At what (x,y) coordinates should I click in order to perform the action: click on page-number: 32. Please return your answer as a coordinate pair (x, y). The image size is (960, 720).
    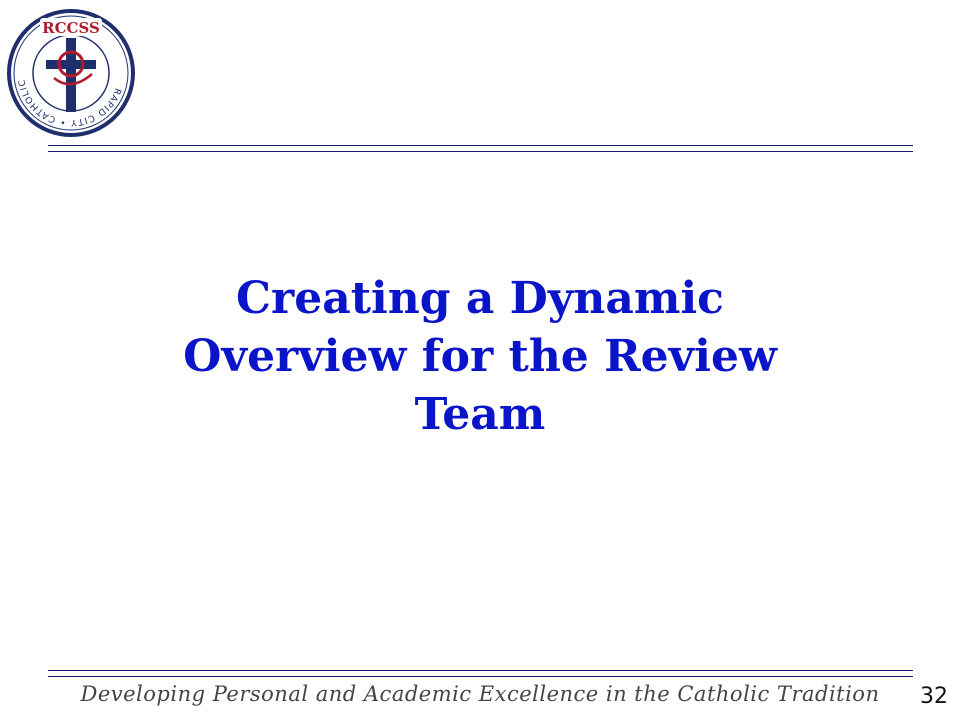
    Looking at the image, I should click on (934, 696).